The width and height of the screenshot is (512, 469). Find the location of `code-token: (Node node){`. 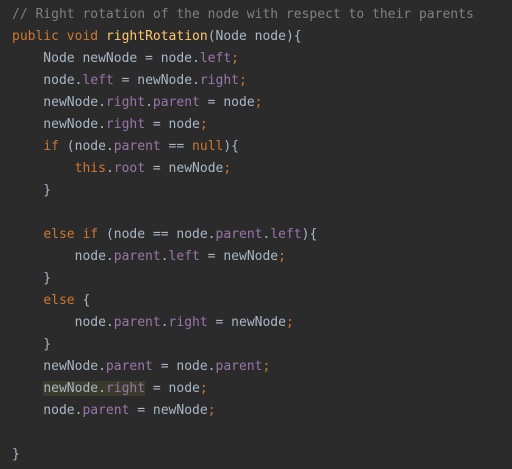

code-token: (Node node){ is located at coordinates (254, 36).